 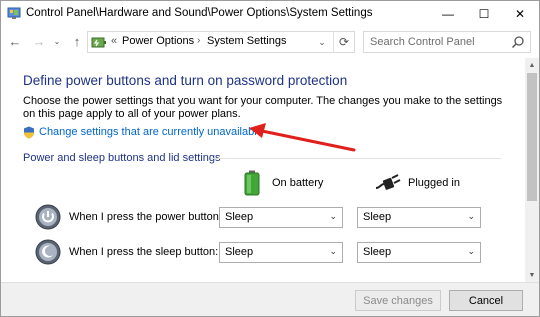 I want to click on back-button: ←, so click(x=15, y=41).